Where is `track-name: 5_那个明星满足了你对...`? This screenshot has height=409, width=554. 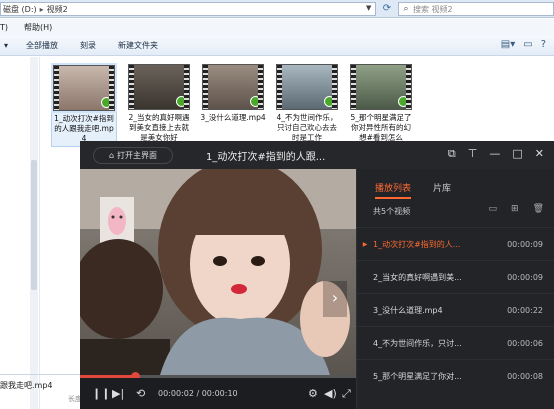 track-name: 5_那个明星满足了你对... is located at coordinates (417, 376).